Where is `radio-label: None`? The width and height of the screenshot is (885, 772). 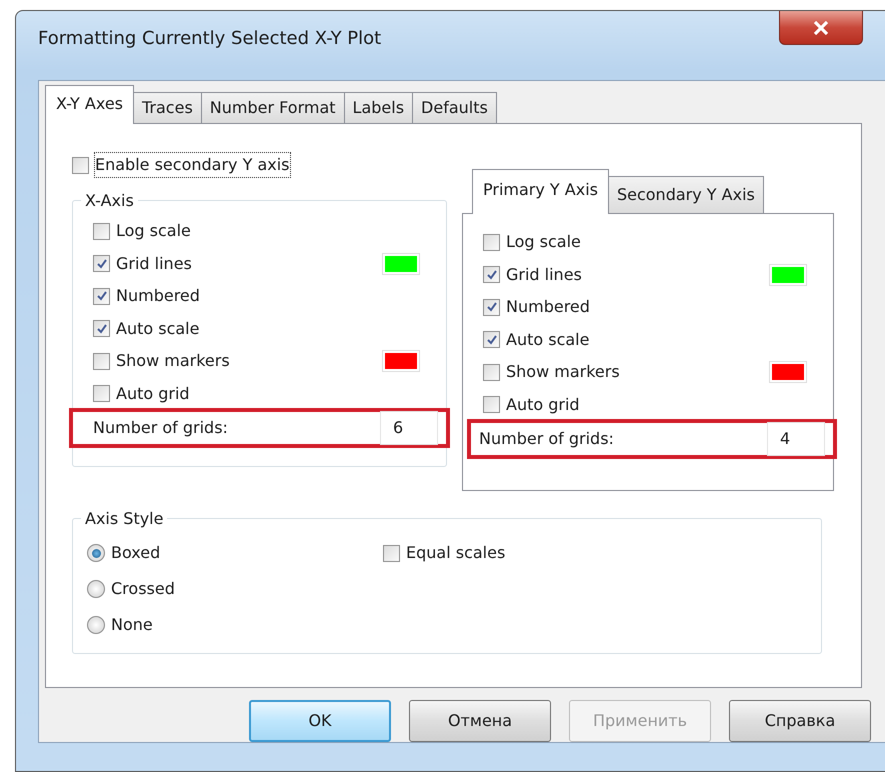
radio-label: None is located at coordinates (132, 625).